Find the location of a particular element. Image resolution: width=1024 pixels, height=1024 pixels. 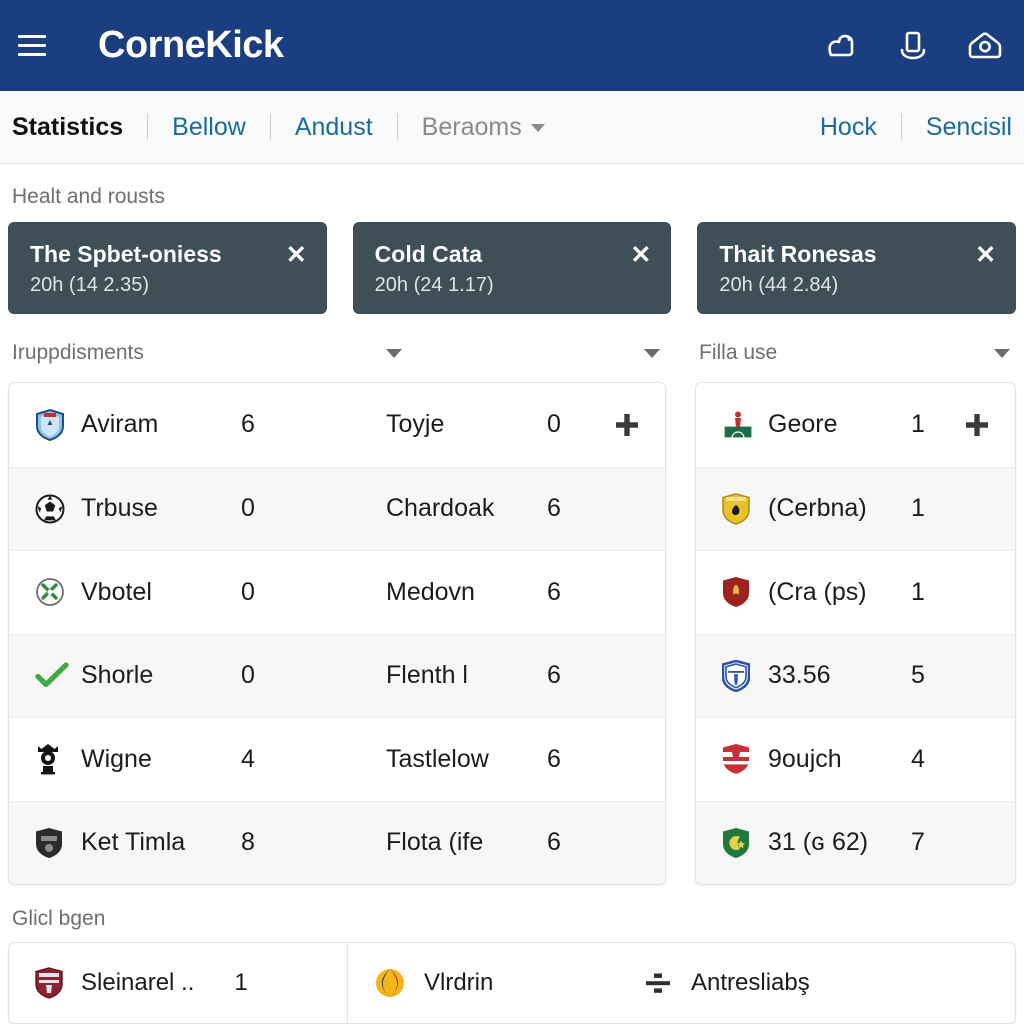

row-value: 6 is located at coordinates (248, 424).